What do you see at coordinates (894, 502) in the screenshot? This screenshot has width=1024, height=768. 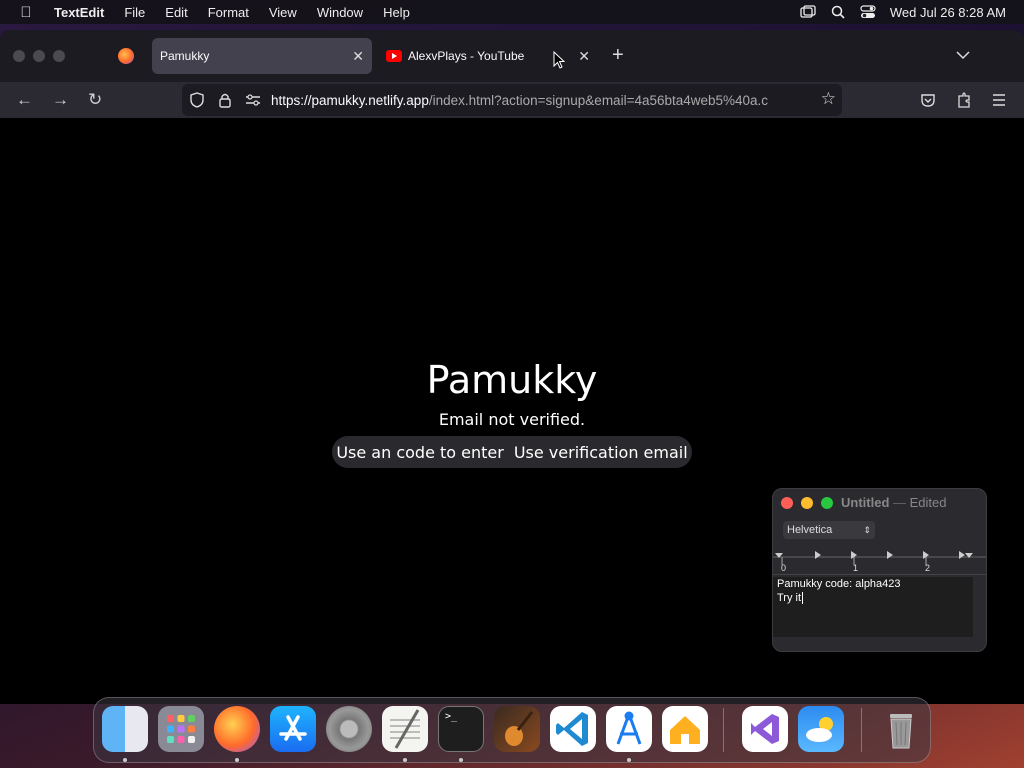 I see `textedit-title: Untitled — Edited` at bounding box center [894, 502].